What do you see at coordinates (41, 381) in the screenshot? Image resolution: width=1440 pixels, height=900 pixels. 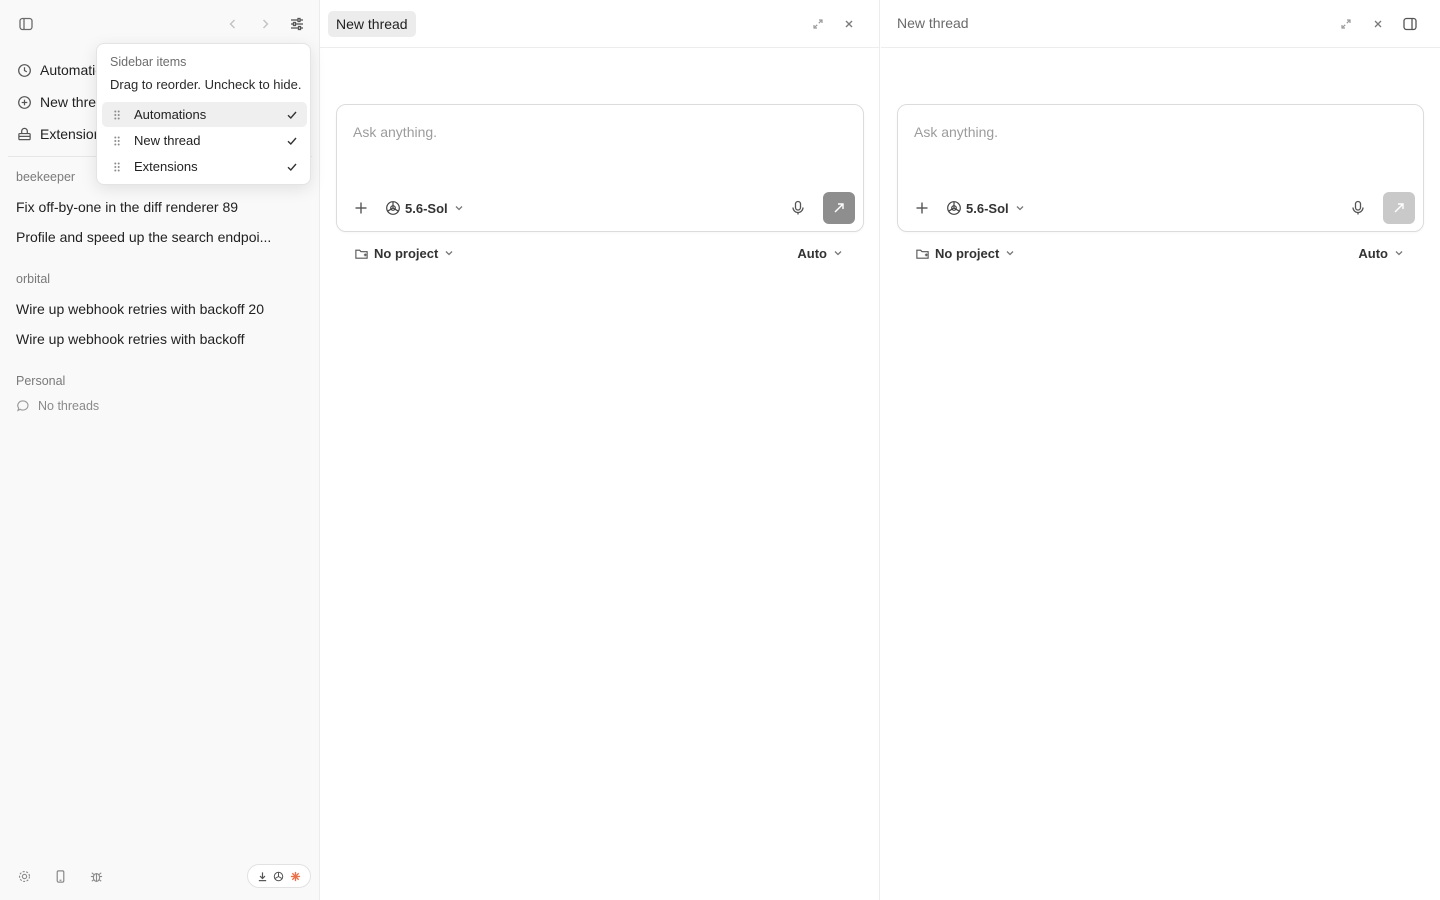 I see `group-label-personal: Personal` at bounding box center [41, 381].